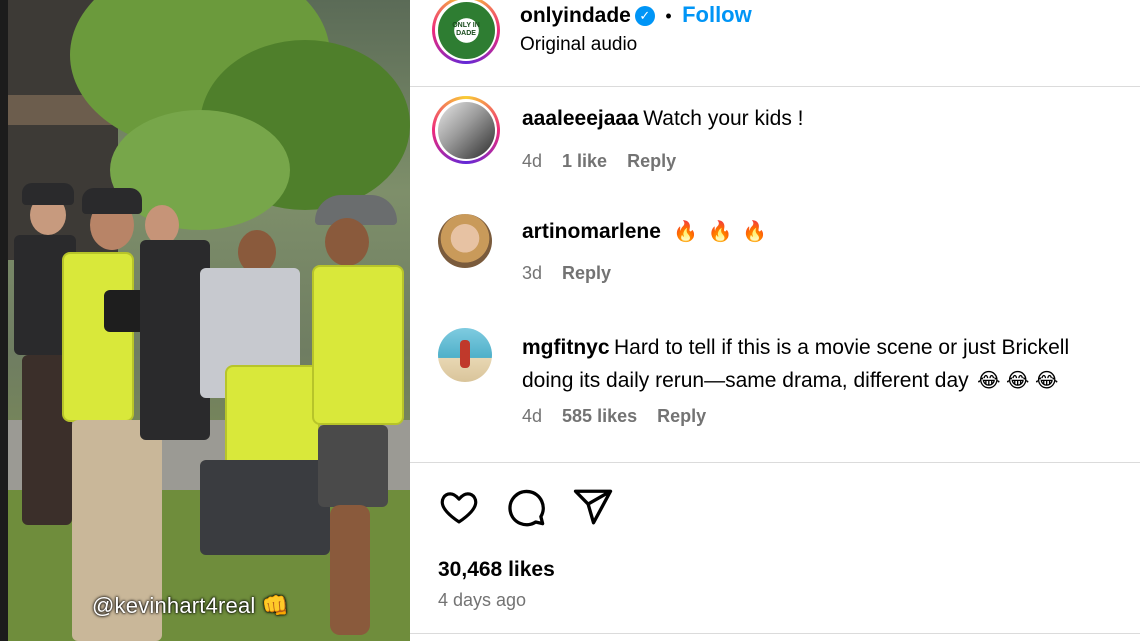  Describe the element at coordinates (526, 507) in the screenshot. I see `comment-icon` at that location.